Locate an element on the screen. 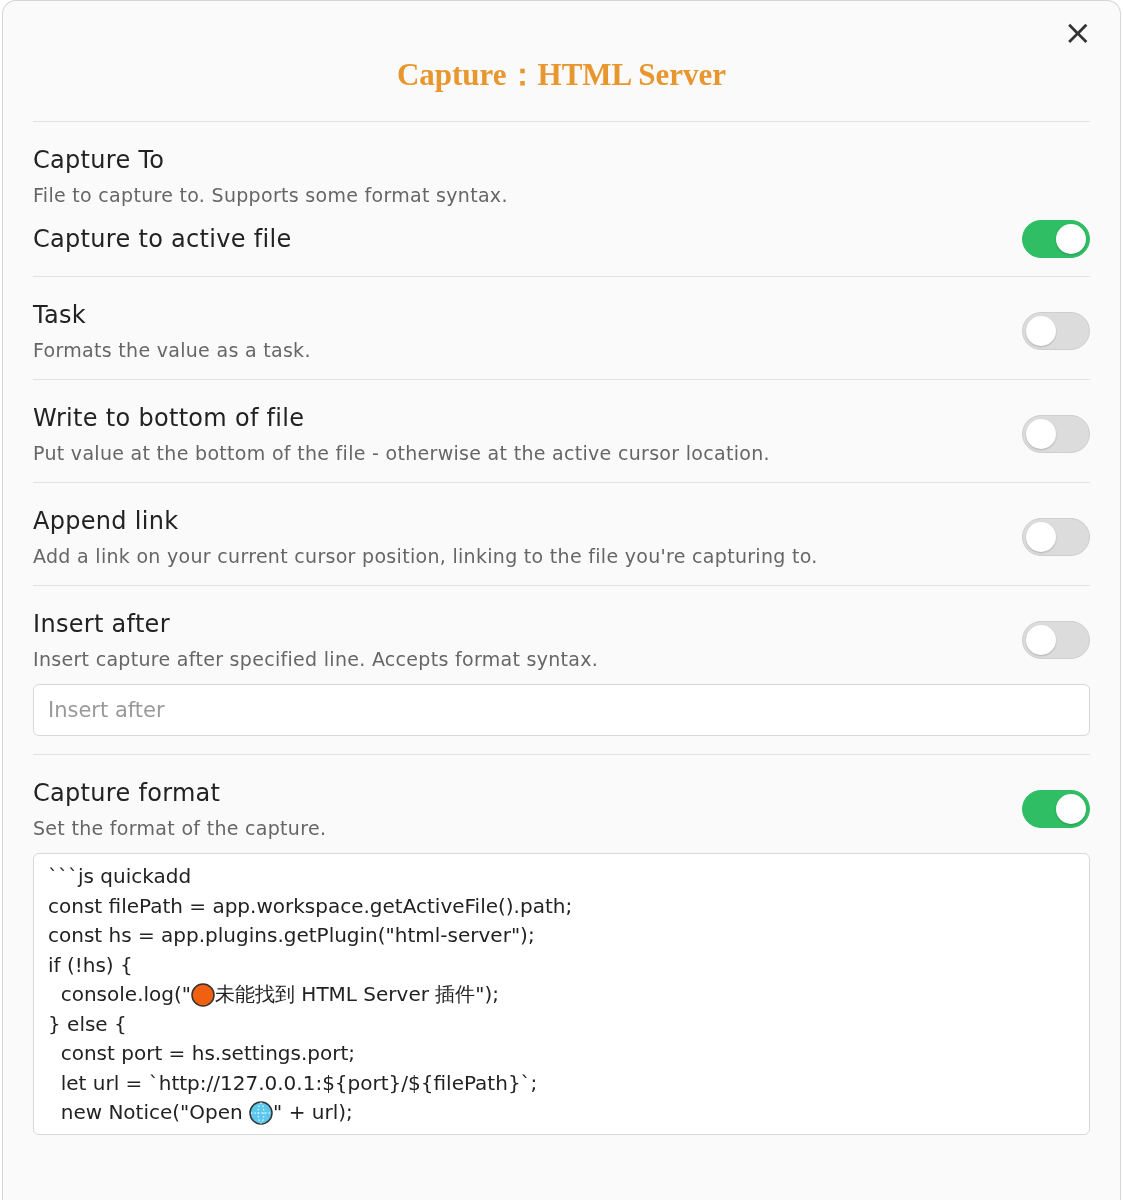 This screenshot has width=1123, height=1200. input-field: Insert after is located at coordinates (561, 710).